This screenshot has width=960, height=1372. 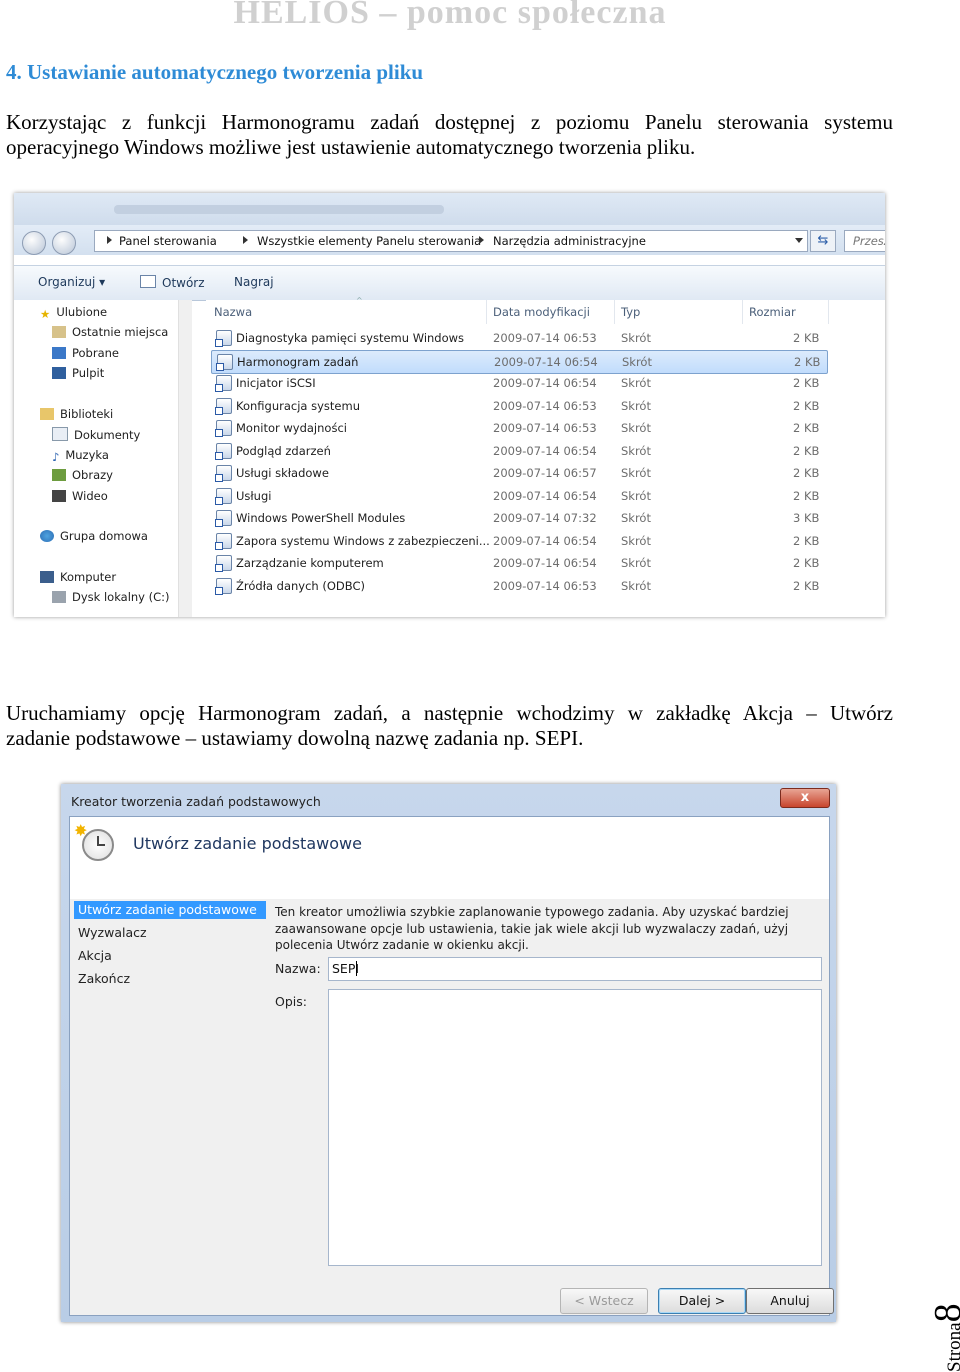 What do you see at coordinates (64, 243) in the screenshot?
I see `forward-arrow-icon` at bounding box center [64, 243].